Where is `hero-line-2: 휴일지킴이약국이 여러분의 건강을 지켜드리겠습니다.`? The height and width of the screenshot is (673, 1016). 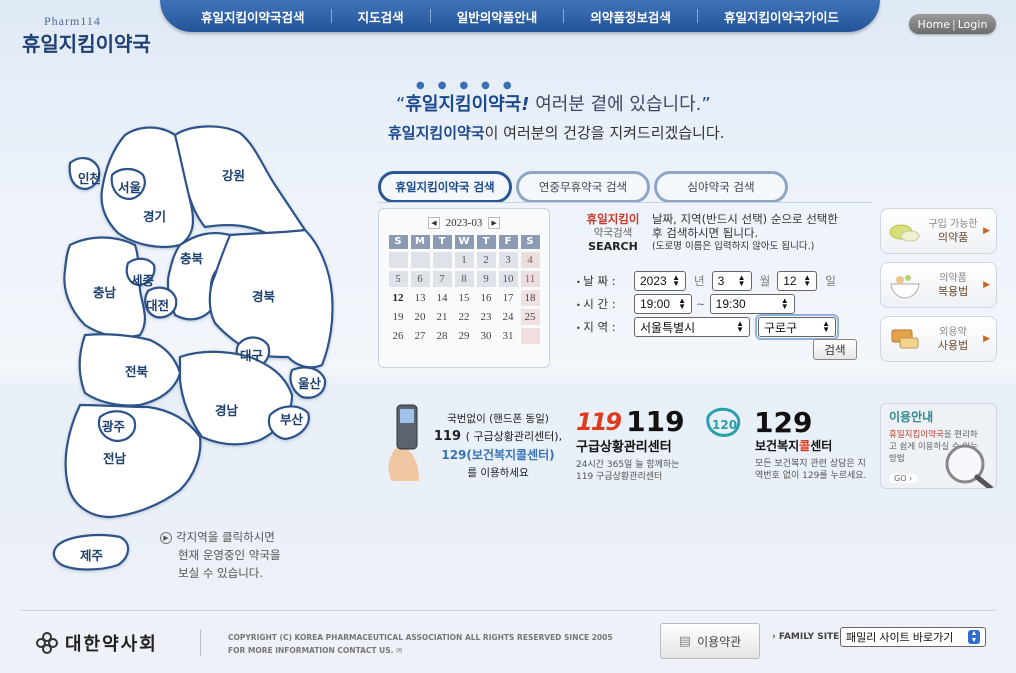 hero-line-2: 휴일지킴이약국이 여러분의 건강을 지켜드리겠습니다. is located at coordinates (556, 132).